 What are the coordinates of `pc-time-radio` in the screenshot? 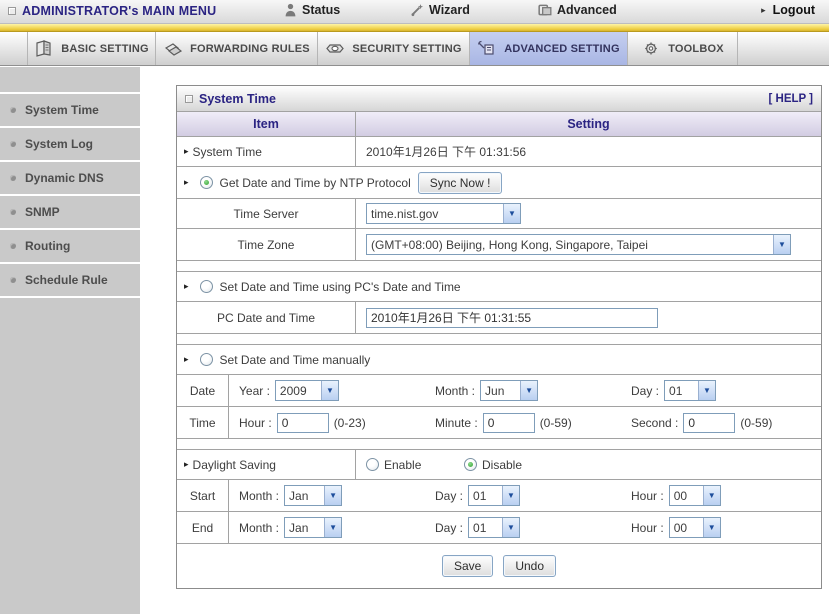 It's located at (206, 286).